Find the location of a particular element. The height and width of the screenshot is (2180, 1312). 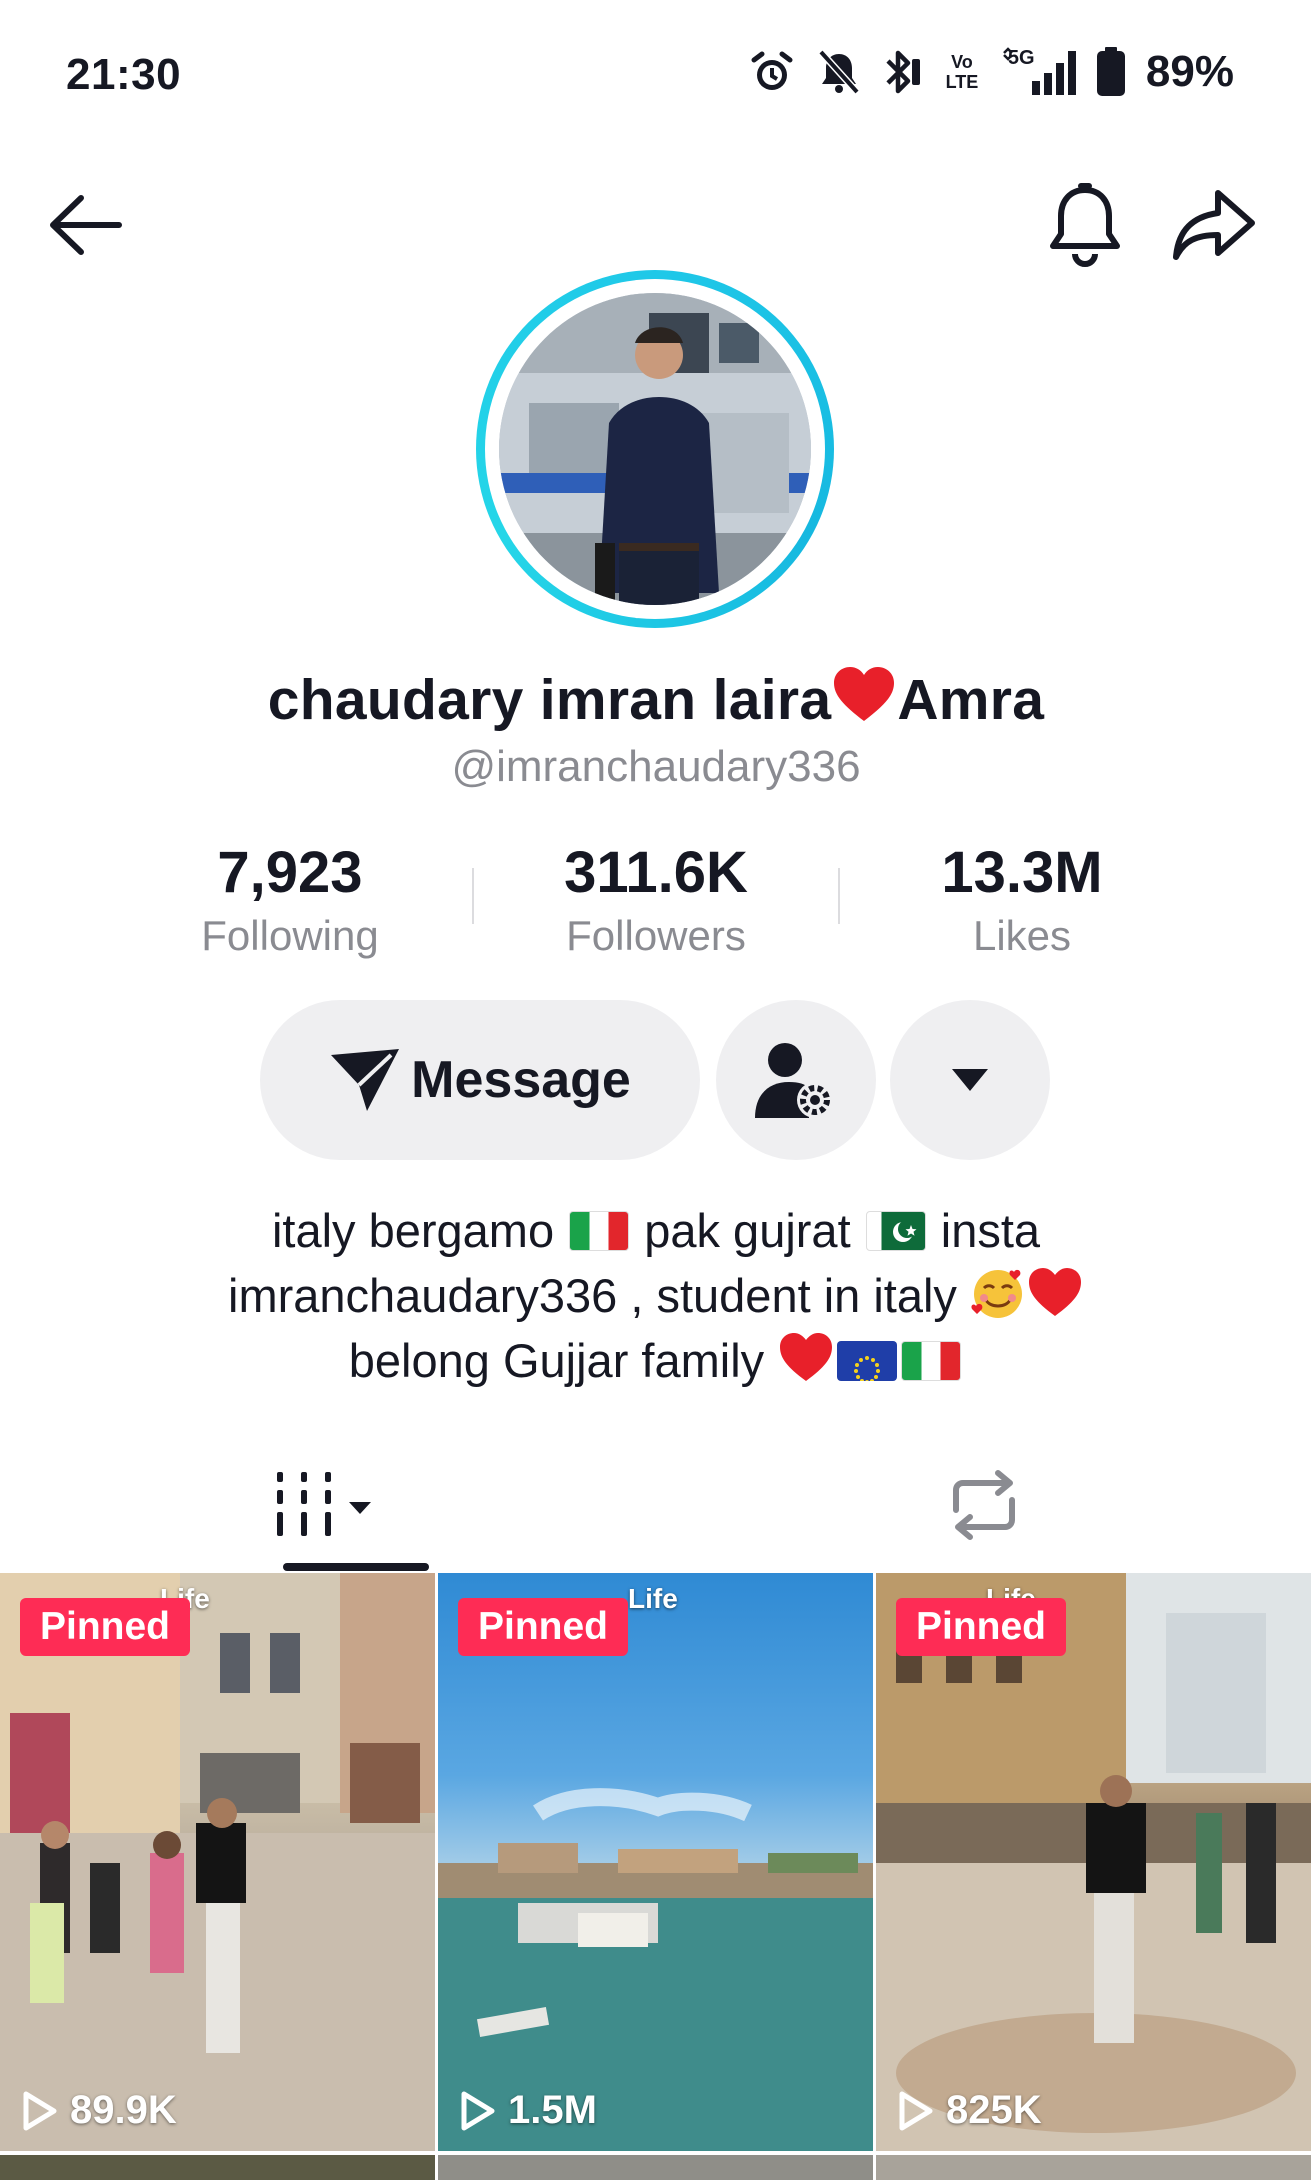

avatar is located at coordinates (655, 449).